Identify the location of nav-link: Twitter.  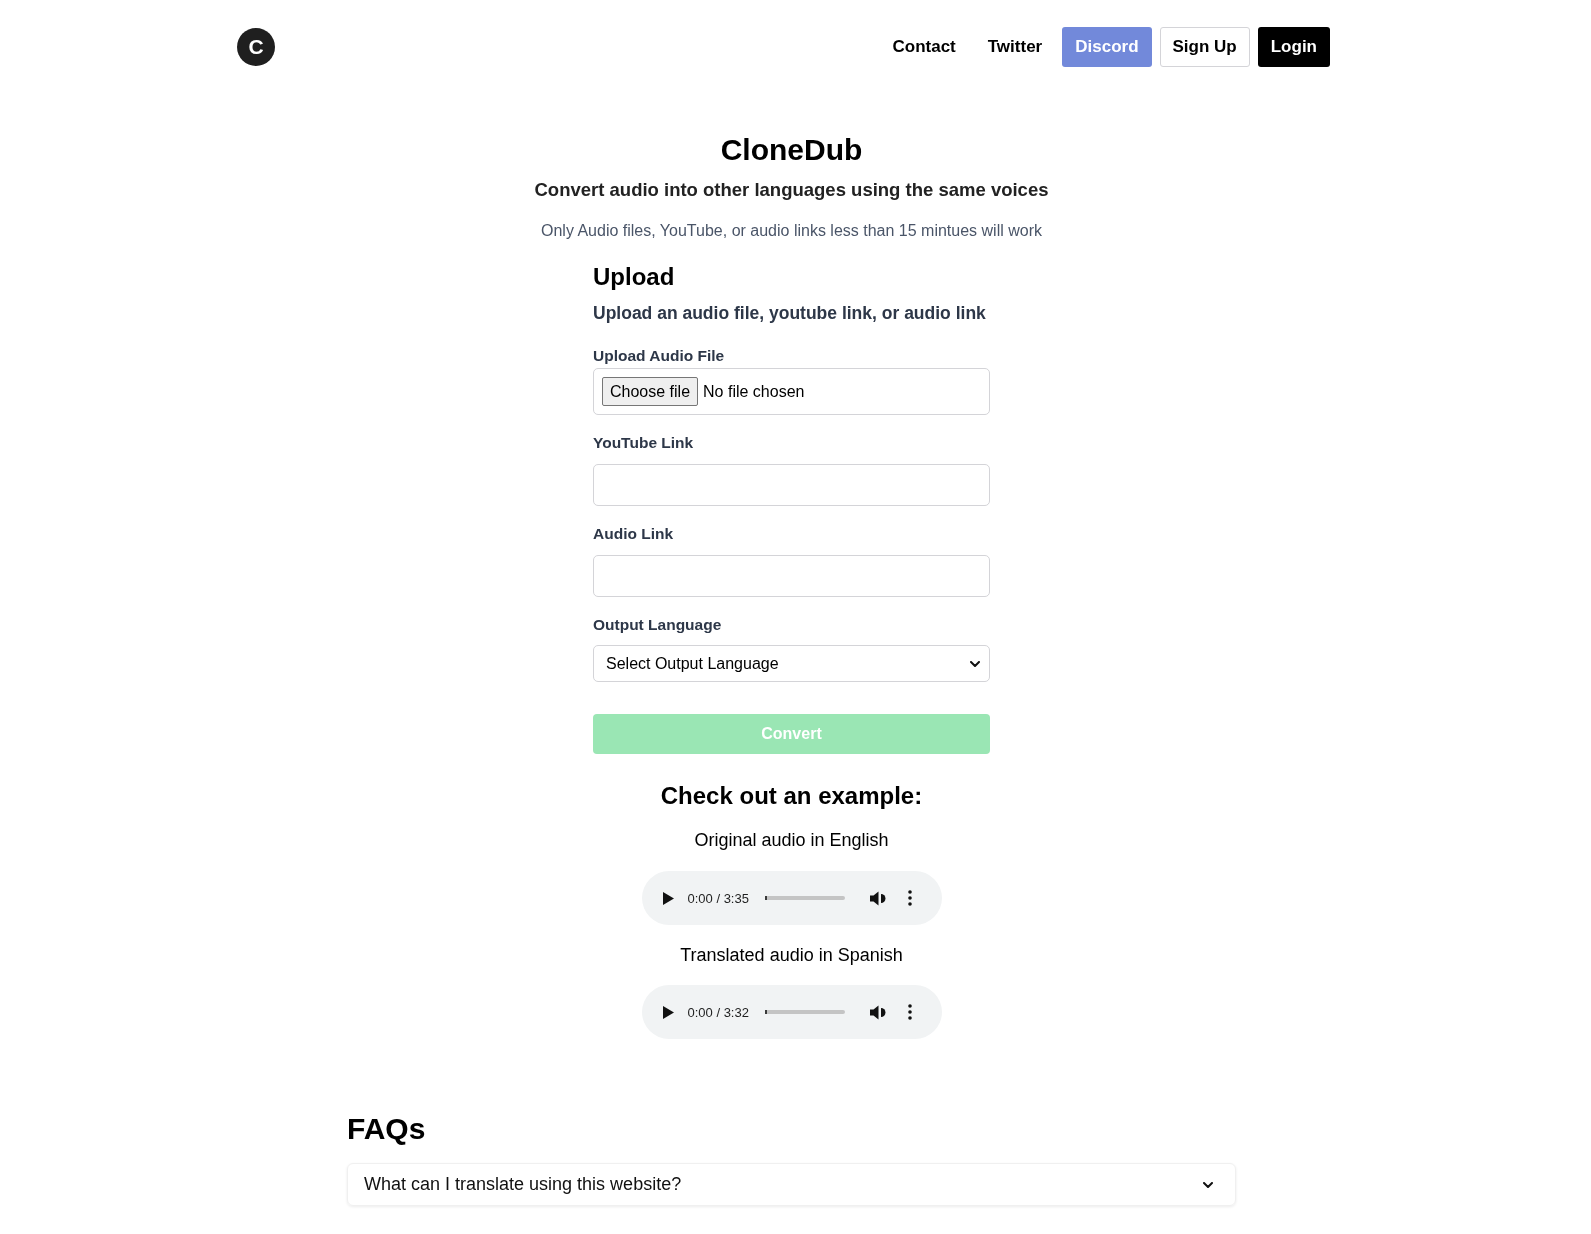
(1015, 47).